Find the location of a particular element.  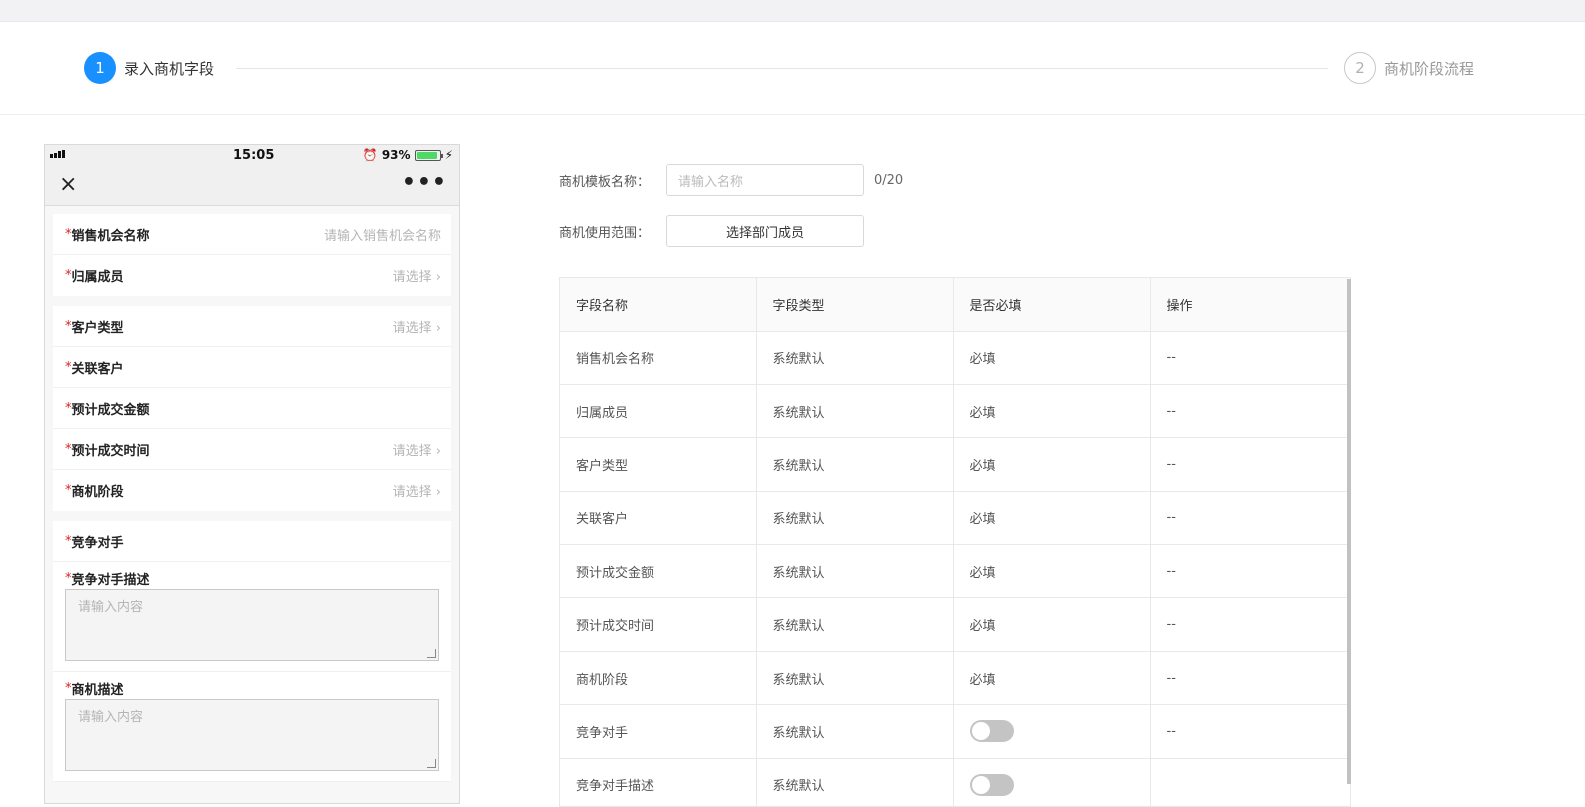

cell-name: 预计成交时间 is located at coordinates (658, 624).